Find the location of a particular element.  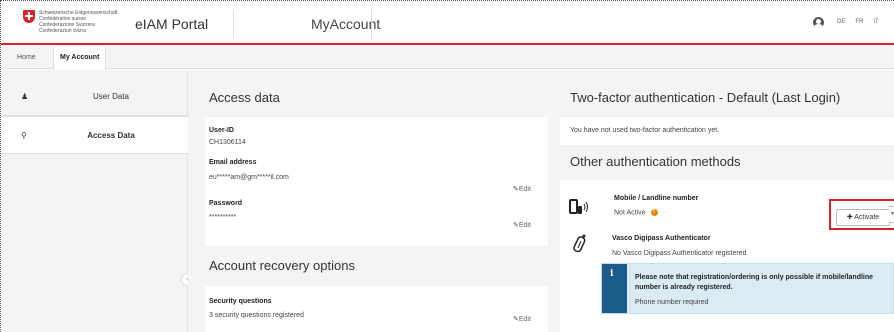

mobile-method-title: Mobile / Landline number is located at coordinates (656, 198).